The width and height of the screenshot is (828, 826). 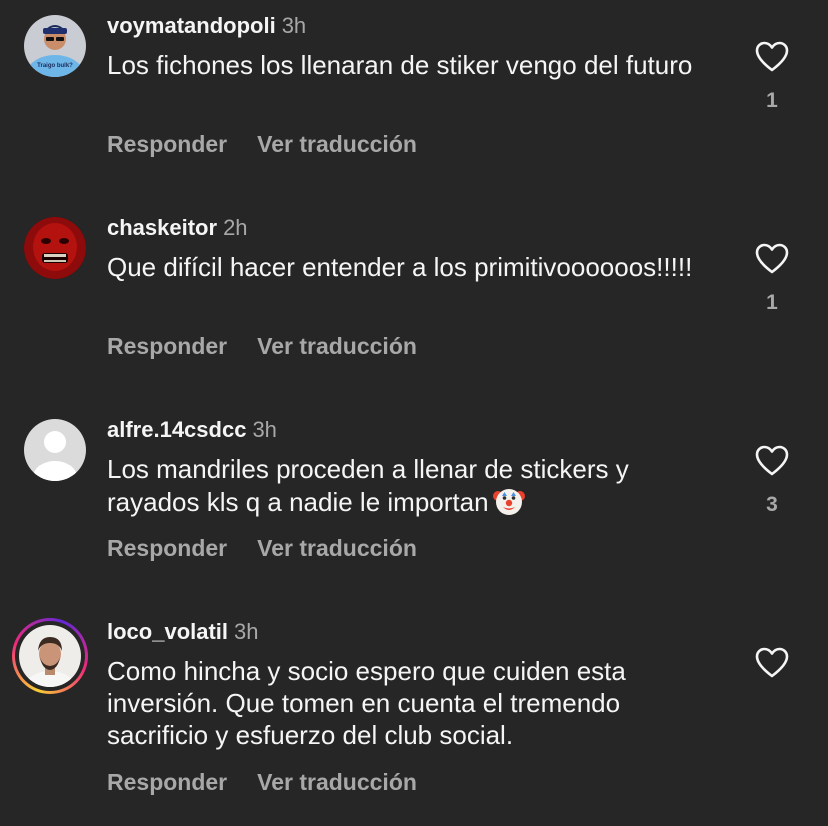 I want to click on comment-header: chaskeitor 2h, so click(x=177, y=228).